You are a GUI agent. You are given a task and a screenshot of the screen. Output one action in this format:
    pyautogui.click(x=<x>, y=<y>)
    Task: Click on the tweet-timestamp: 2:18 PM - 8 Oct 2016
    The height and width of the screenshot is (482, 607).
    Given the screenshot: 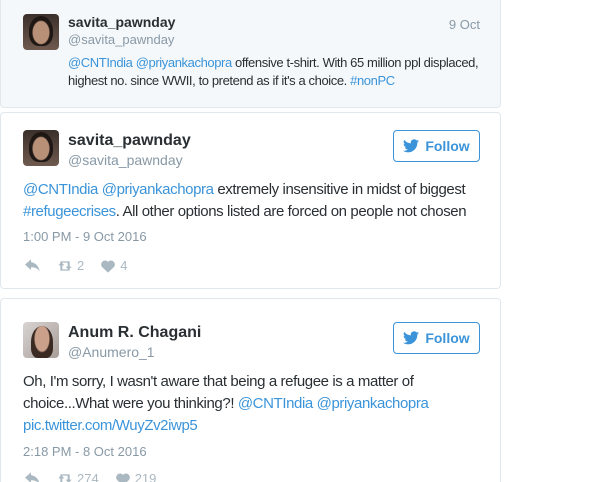 What is the action you would take?
    pyautogui.click(x=85, y=451)
    